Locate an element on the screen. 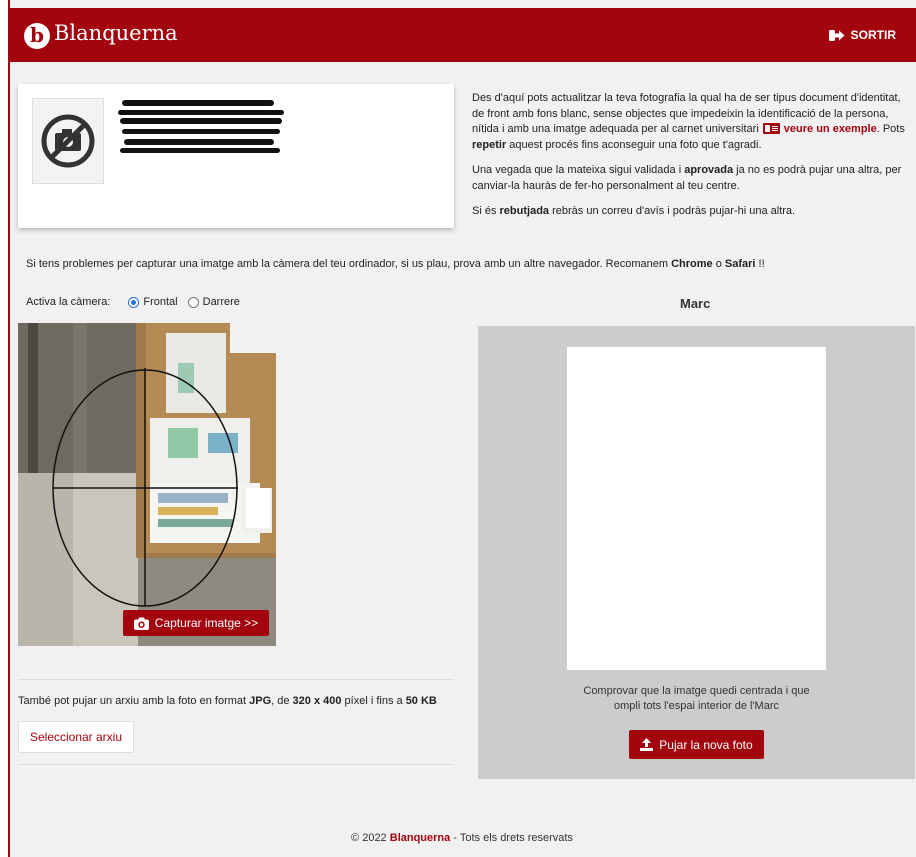 This screenshot has height=857, width=916. camera-feed-image is located at coordinates (147, 484).